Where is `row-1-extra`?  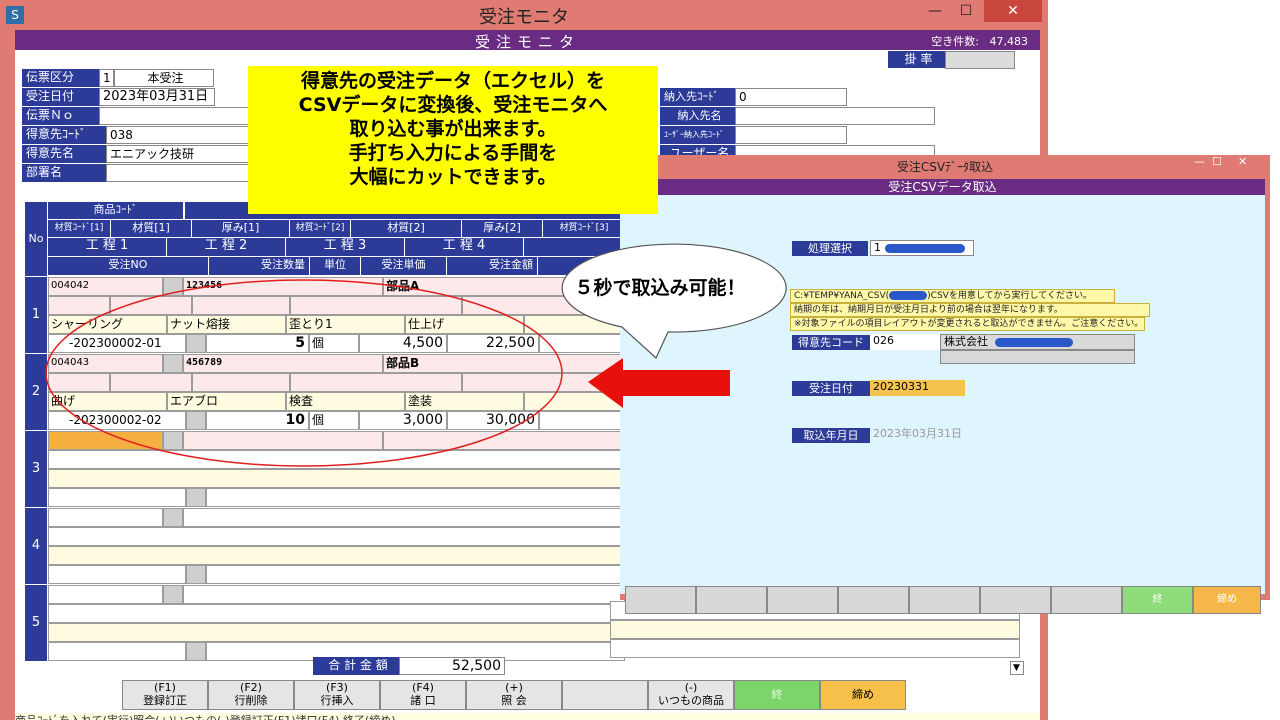 row-1-extra is located at coordinates (582, 343).